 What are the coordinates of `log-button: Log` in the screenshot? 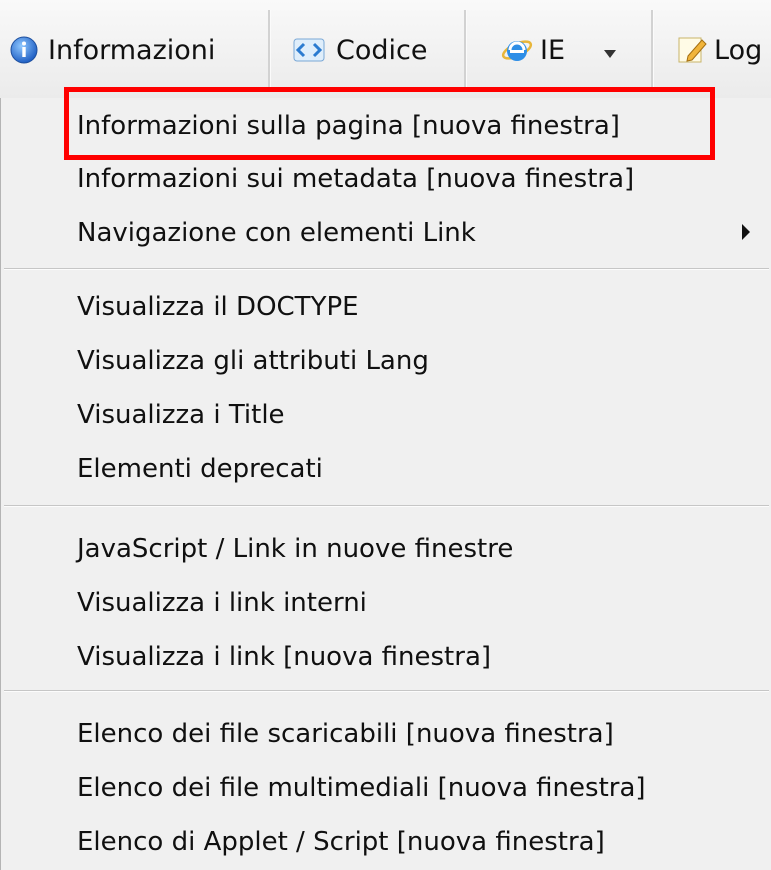 It's located at (719, 50).